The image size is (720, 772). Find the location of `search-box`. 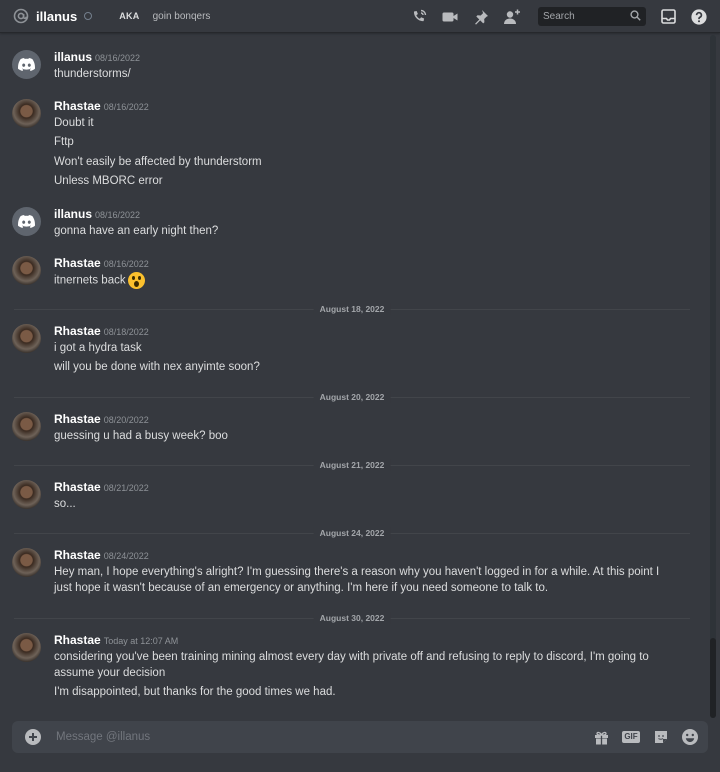

search-box is located at coordinates (592, 16).